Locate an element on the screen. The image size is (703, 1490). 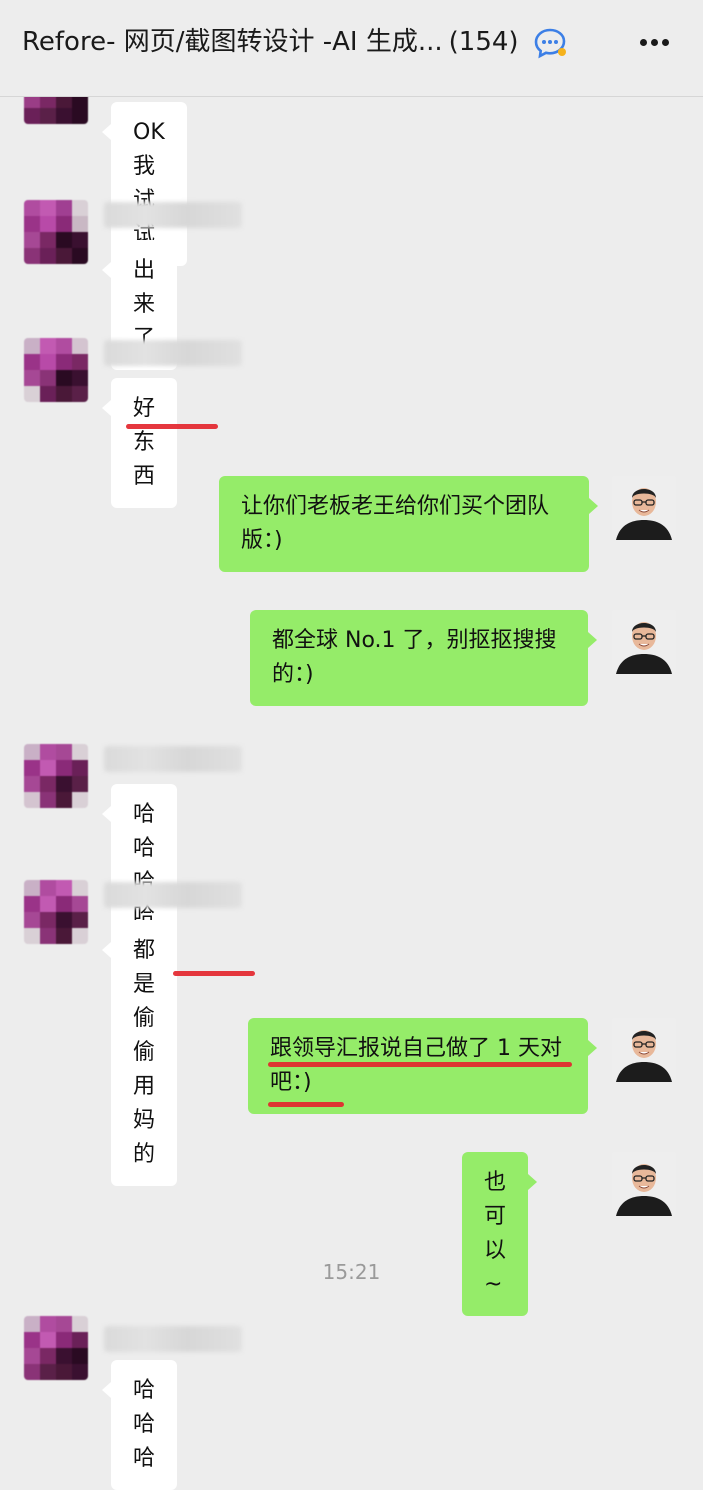
chat-header: Refore- 网页/截图转设计 -AI 生成... (154) is located at coordinates (351, 48).